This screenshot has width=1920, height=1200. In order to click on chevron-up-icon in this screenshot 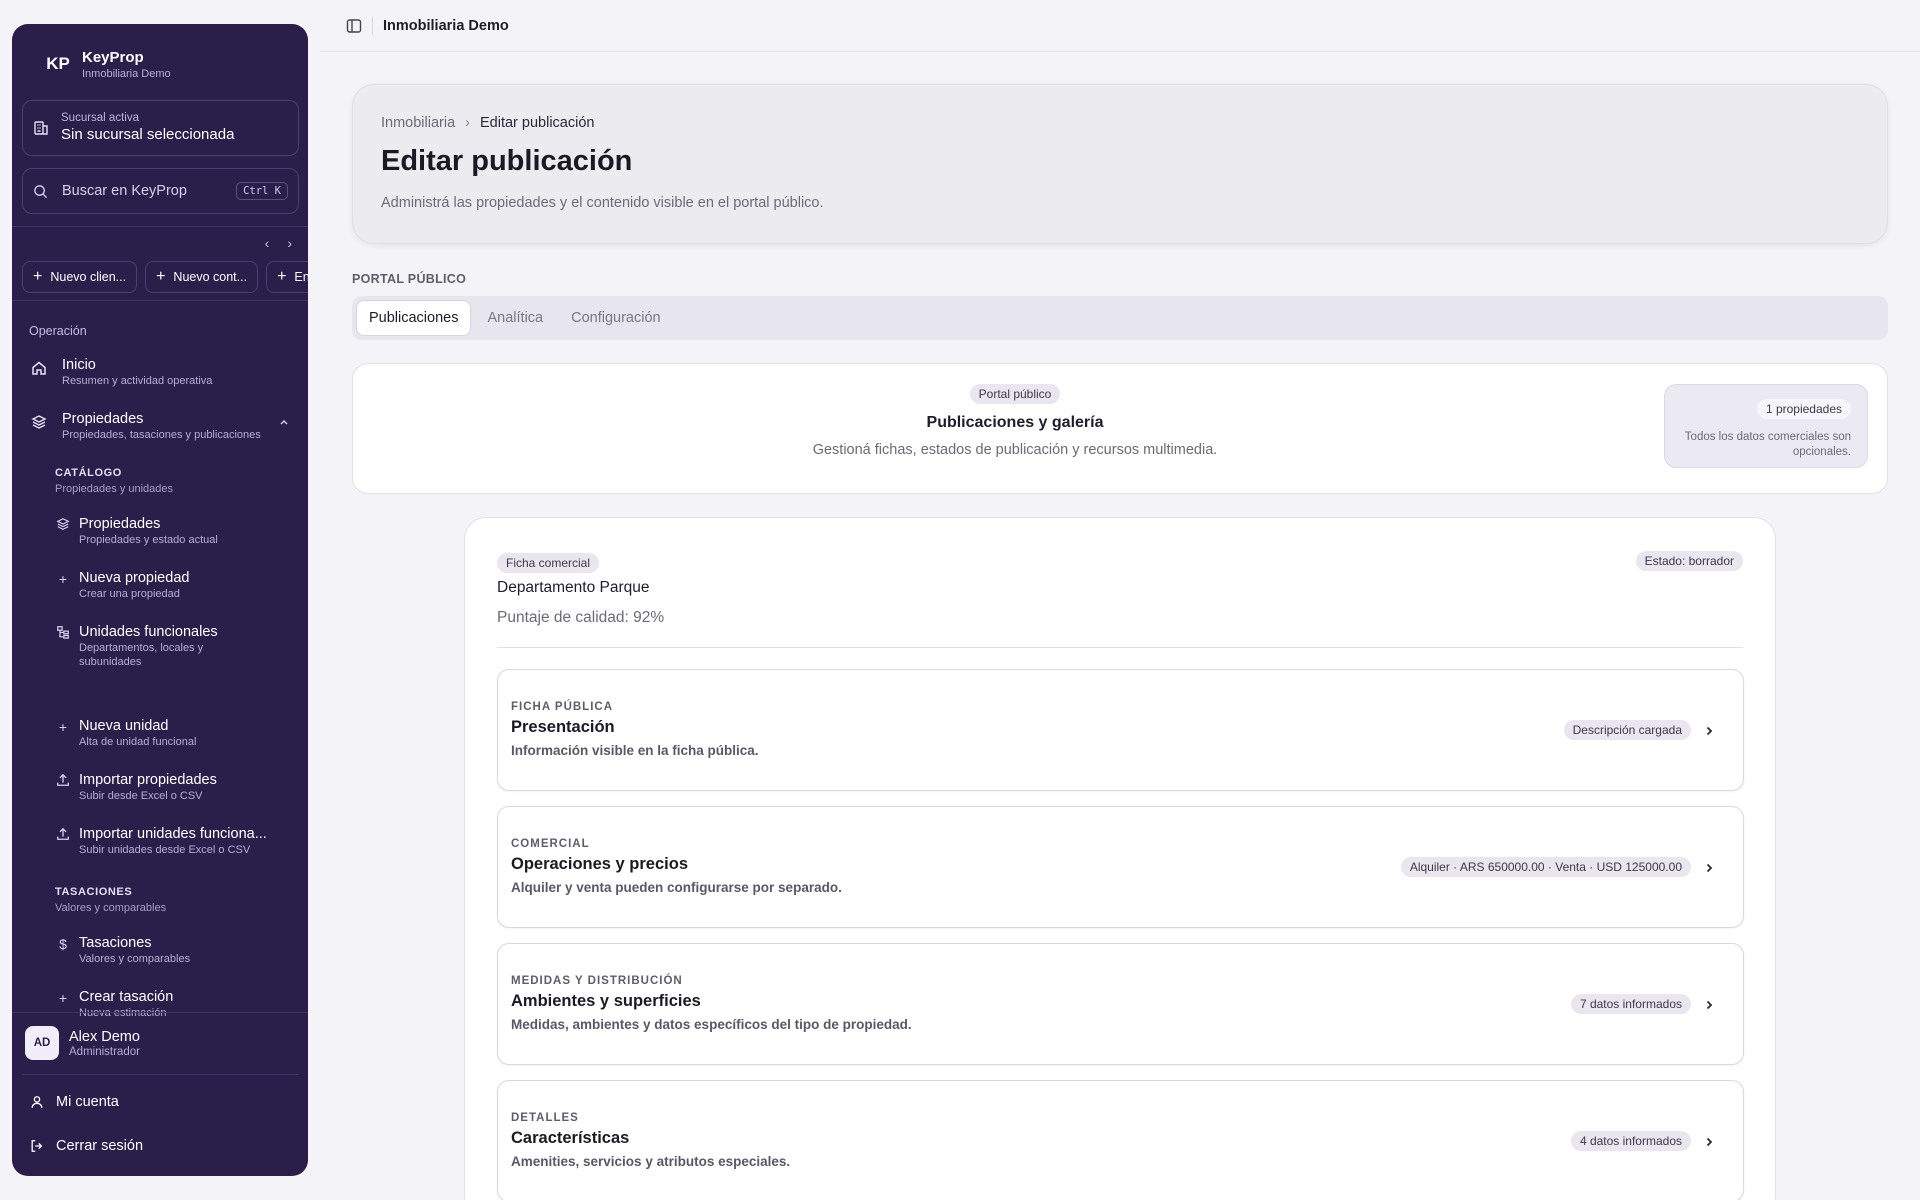, I will do `click(284, 422)`.